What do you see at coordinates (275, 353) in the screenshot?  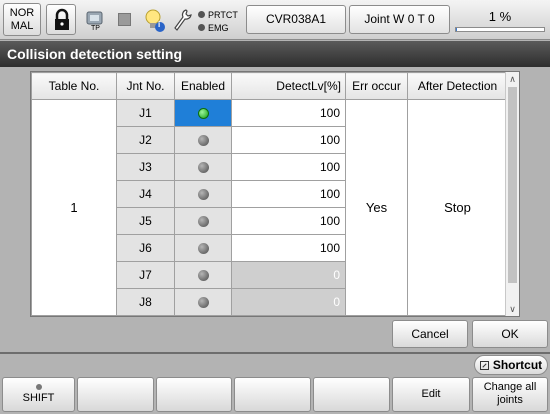 I see `divider` at bounding box center [275, 353].